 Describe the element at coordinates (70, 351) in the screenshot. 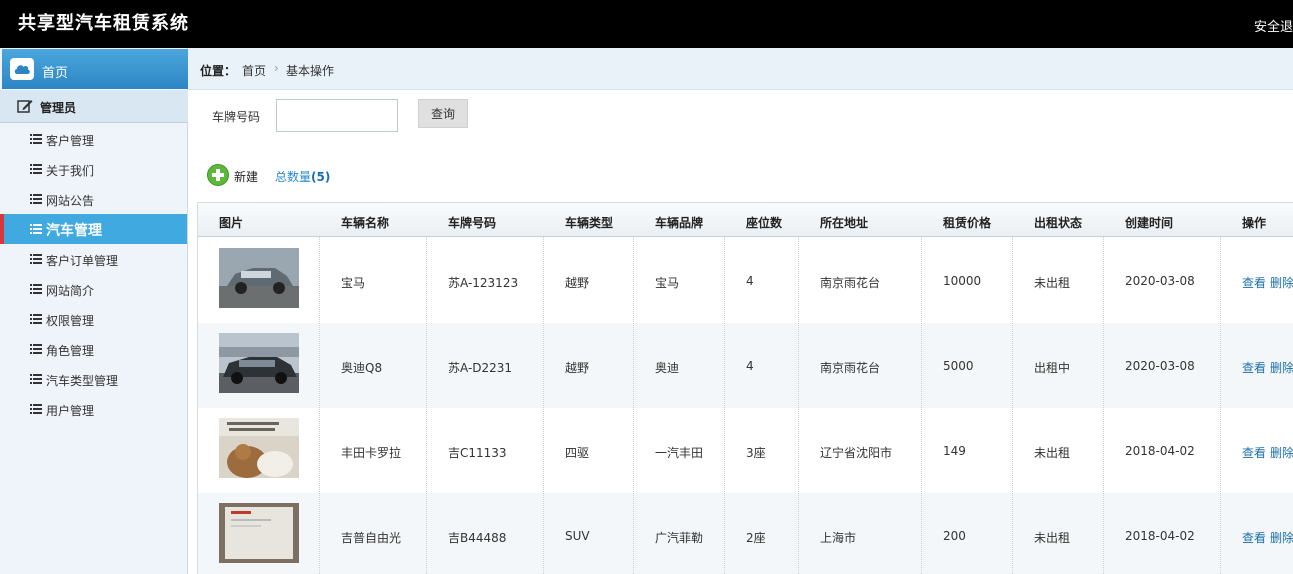

I see `sidebar-item-label: 角色管理` at that location.